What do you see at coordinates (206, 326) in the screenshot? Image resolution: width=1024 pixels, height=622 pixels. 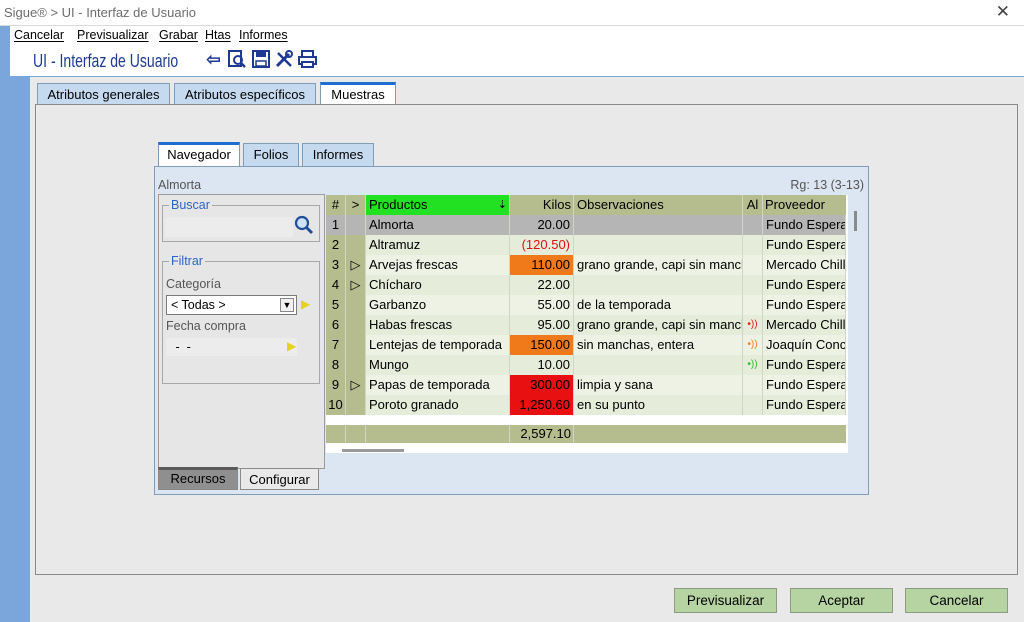 I see `purchase-date-label: Fecha compra` at bounding box center [206, 326].